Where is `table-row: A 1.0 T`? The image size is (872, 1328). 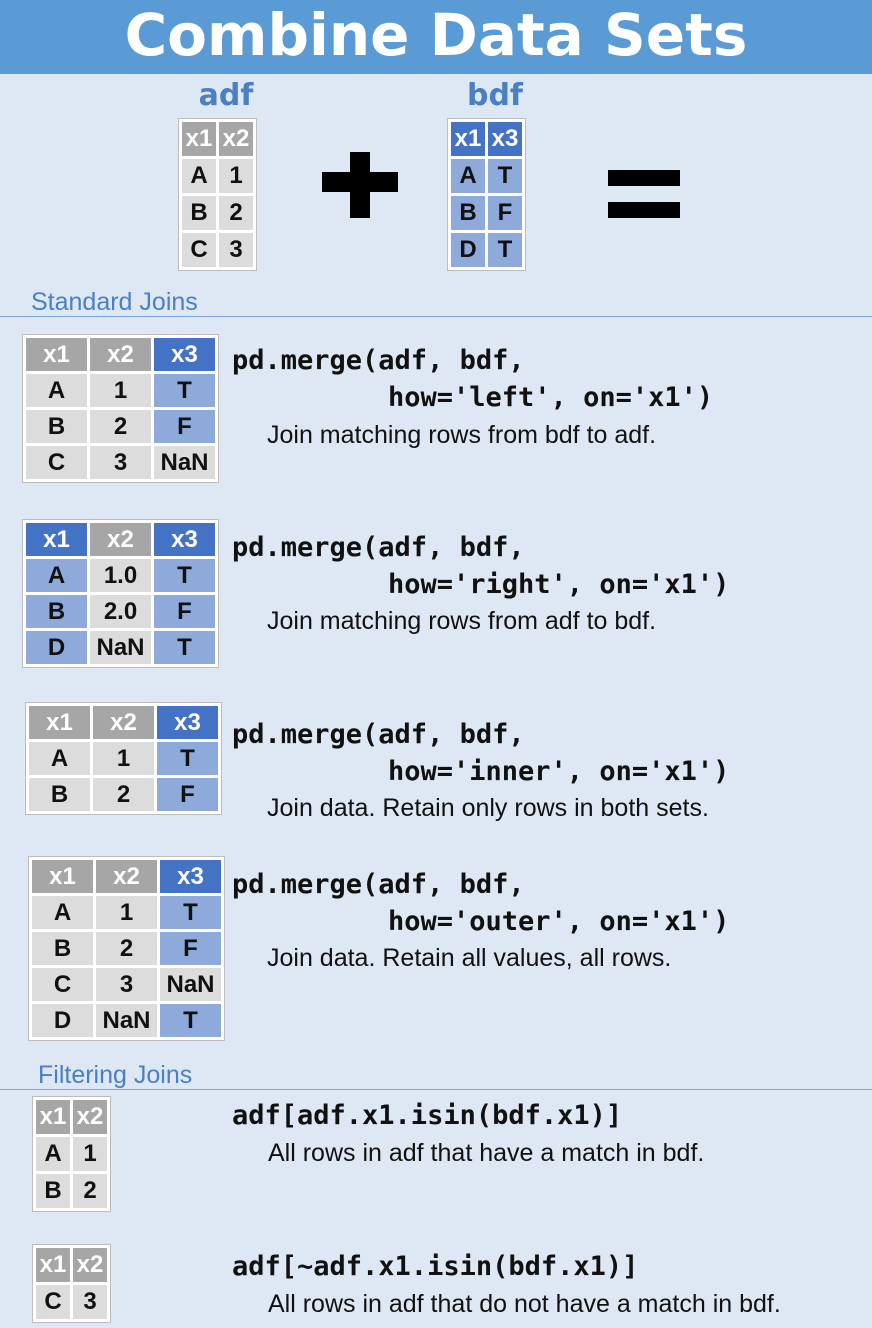 table-row: A 1.0 T is located at coordinates (120, 575).